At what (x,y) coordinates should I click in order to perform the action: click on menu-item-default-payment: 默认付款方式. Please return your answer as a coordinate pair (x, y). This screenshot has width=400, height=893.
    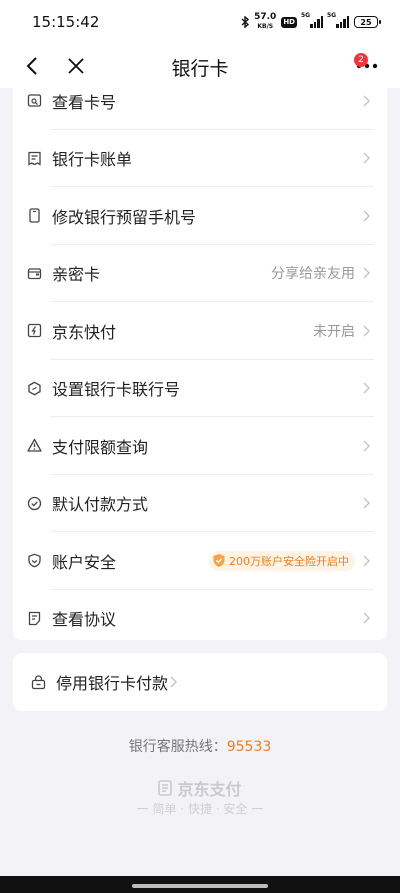
    Looking at the image, I should click on (200, 503).